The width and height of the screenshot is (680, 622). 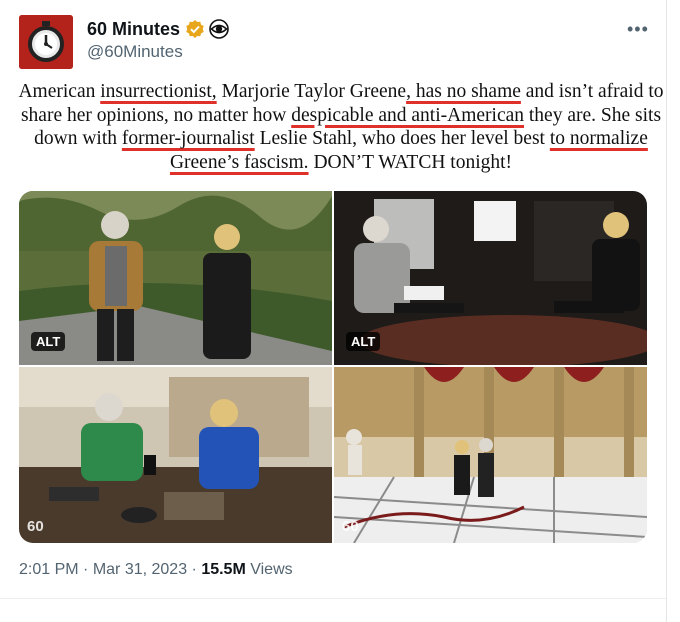 What do you see at coordinates (140, 569) in the screenshot?
I see `tweet-date: Mar 31, 2023` at bounding box center [140, 569].